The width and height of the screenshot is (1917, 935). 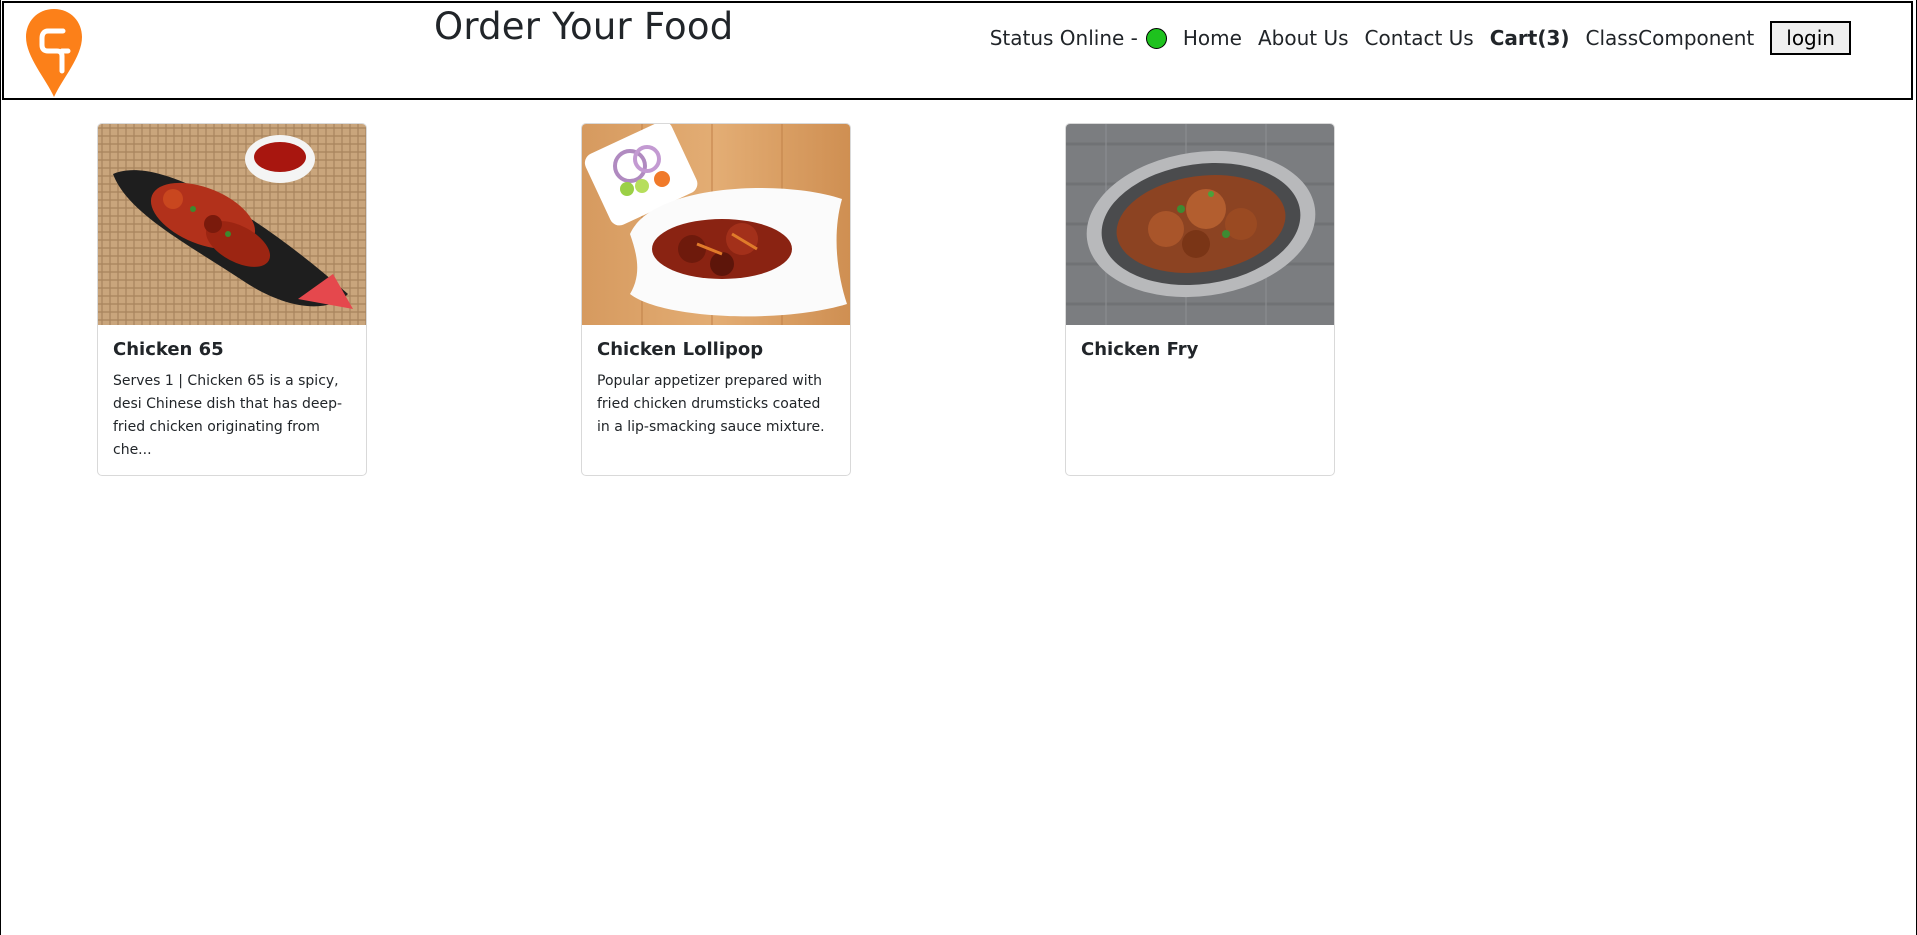 What do you see at coordinates (1303, 38) in the screenshot?
I see `nav-about-link: About Us` at bounding box center [1303, 38].